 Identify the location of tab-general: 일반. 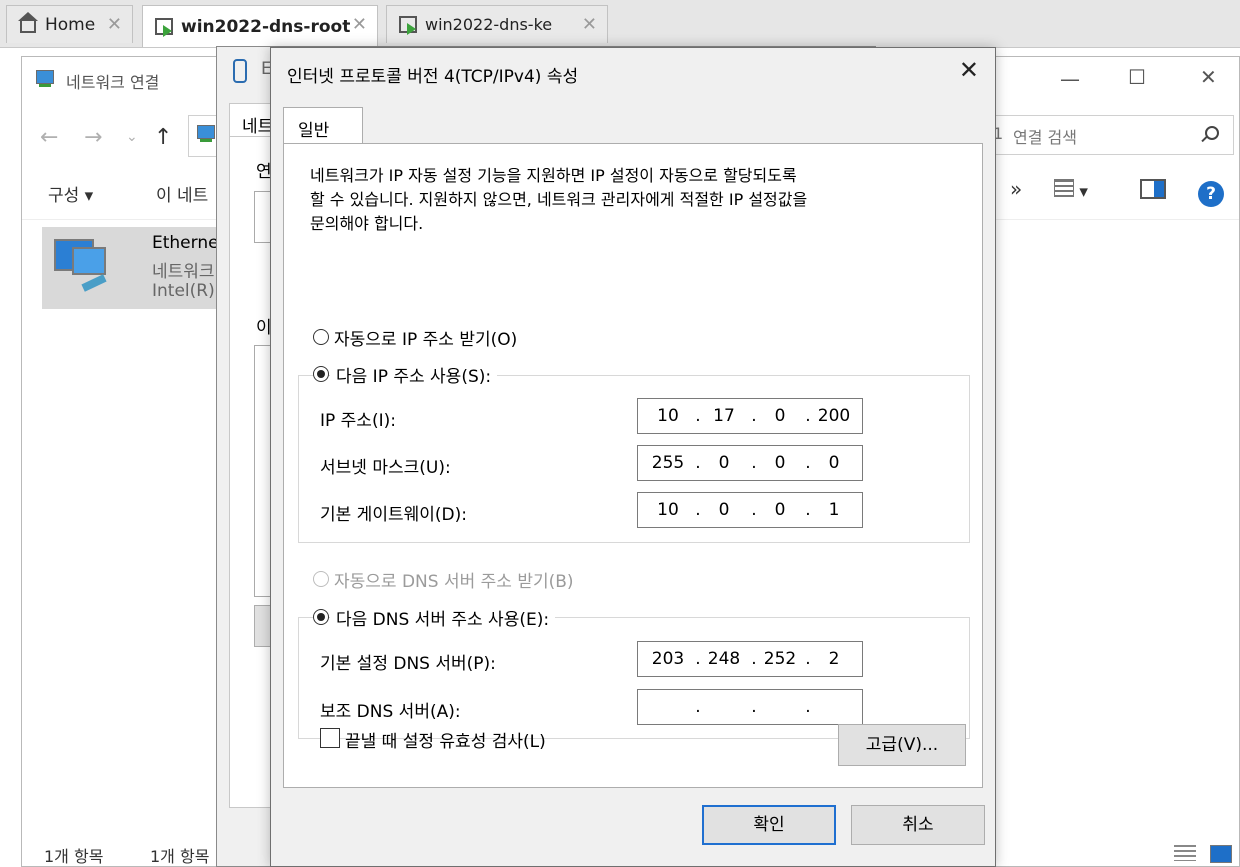
(323, 125).